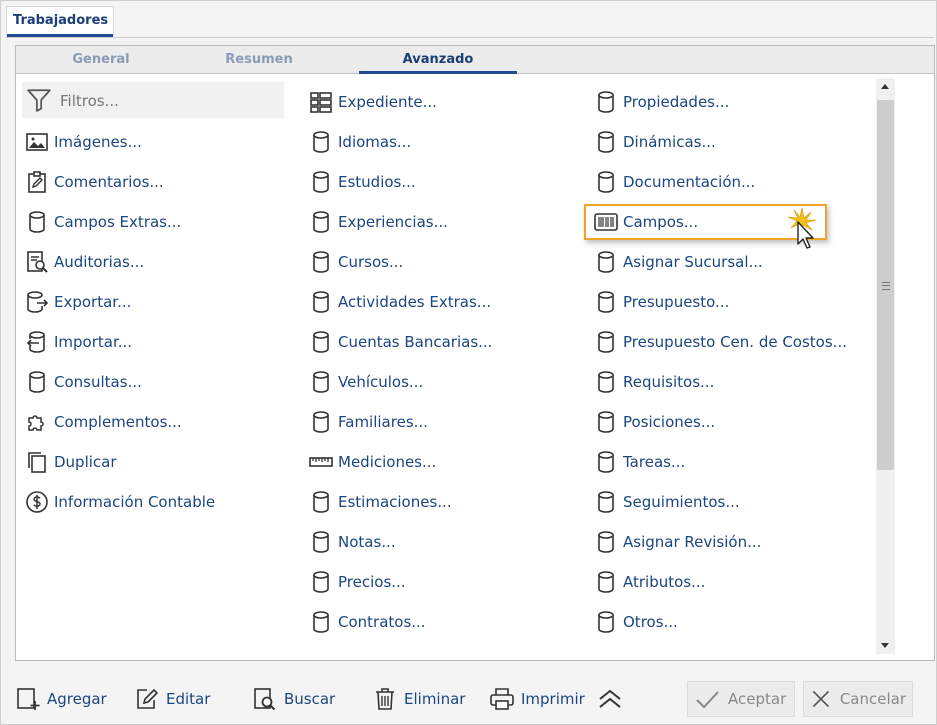  What do you see at coordinates (885, 645) in the screenshot?
I see `scroll-down-icon` at bounding box center [885, 645].